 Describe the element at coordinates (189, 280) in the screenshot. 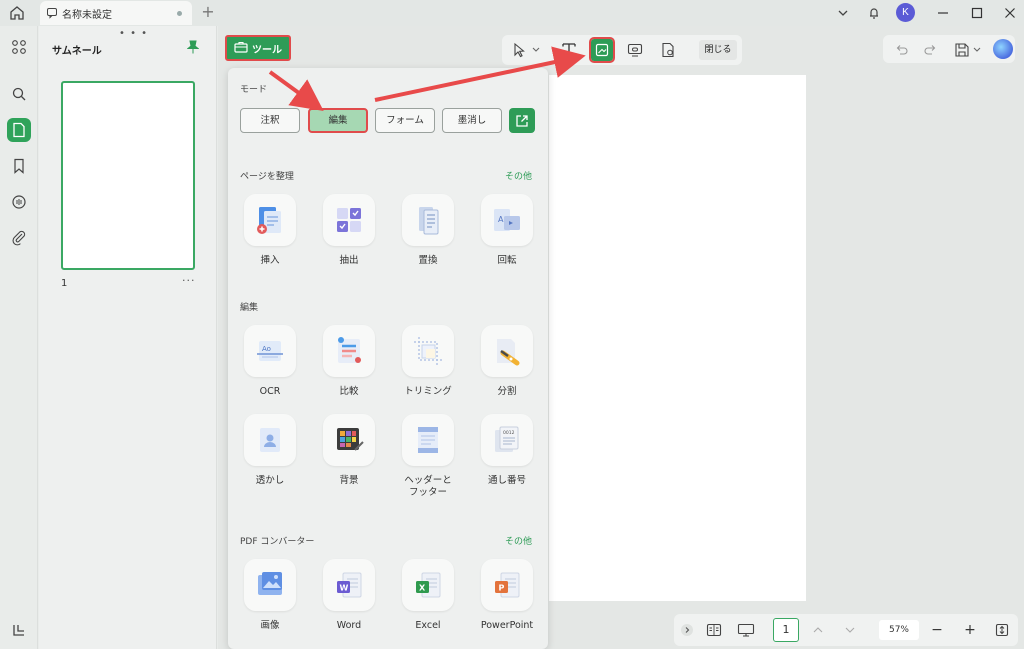

I see `thumbnail-more-button: ···` at that location.